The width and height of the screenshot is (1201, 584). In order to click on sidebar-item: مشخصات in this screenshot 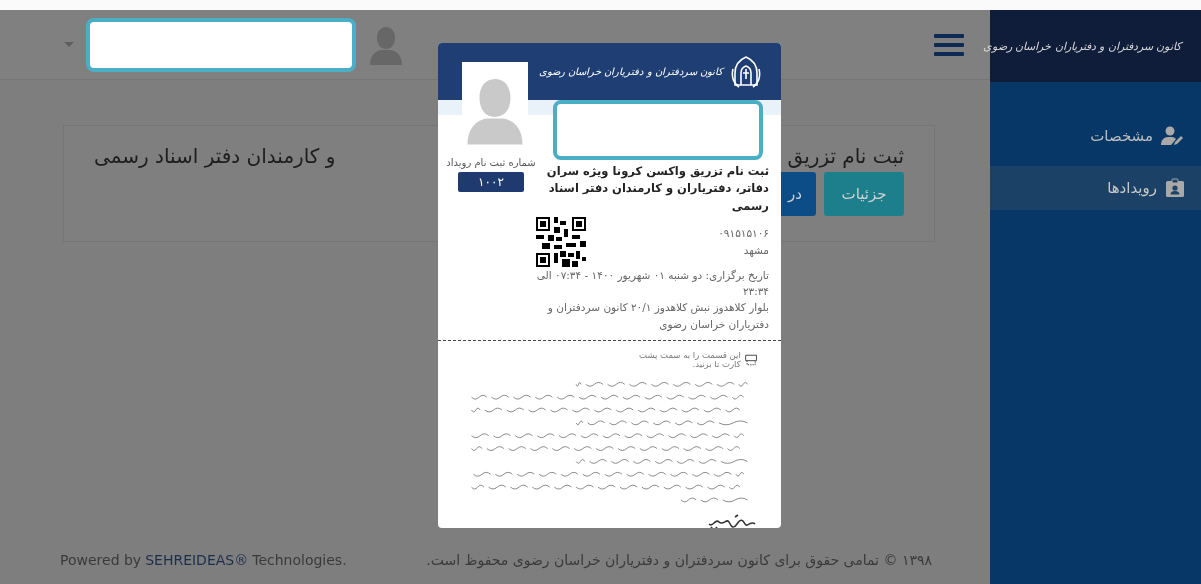, I will do `click(1095, 136)`.